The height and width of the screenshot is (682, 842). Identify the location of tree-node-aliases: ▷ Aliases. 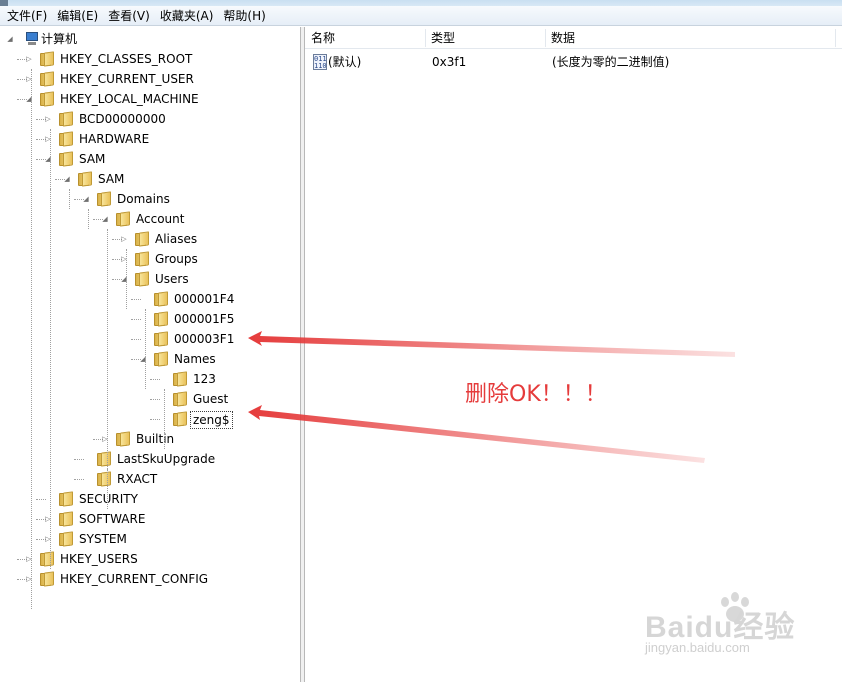
(150, 239).